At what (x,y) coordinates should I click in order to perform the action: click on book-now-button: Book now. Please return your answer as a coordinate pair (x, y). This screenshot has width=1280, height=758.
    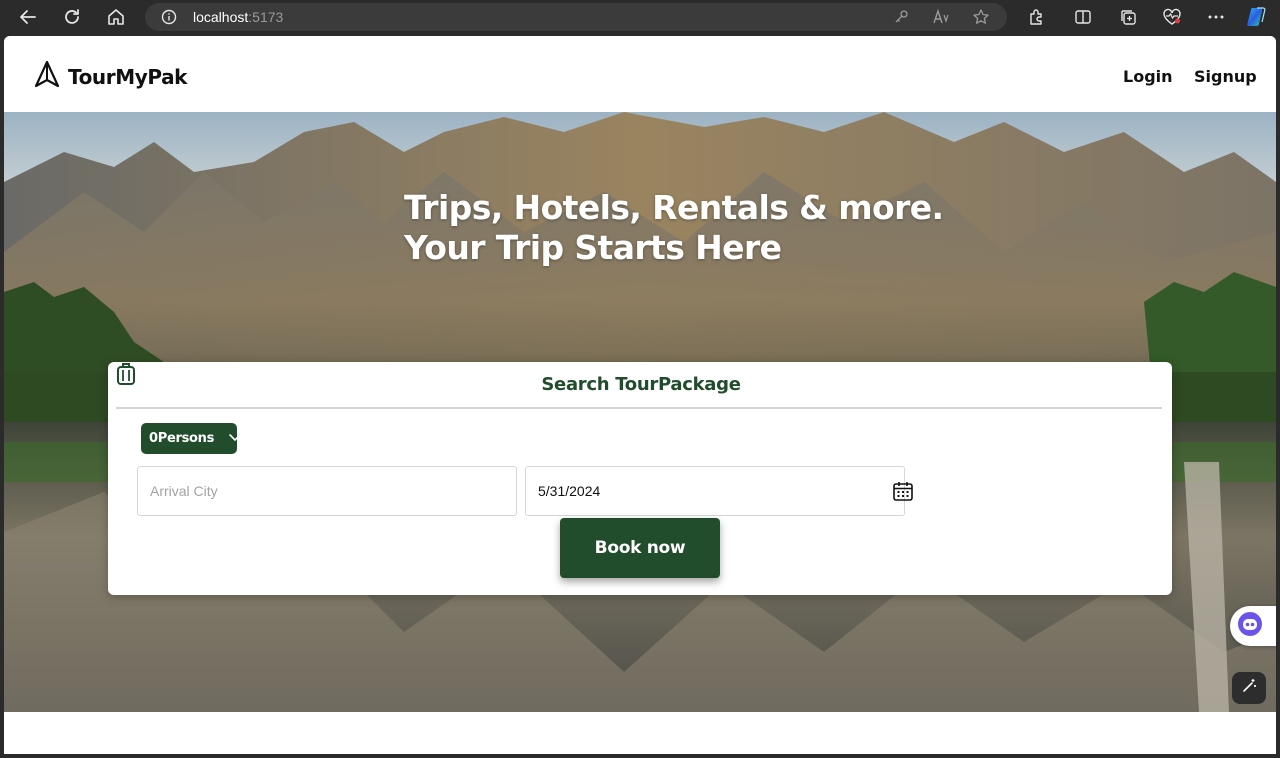
    Looking at the image, I should click on (640, 548).